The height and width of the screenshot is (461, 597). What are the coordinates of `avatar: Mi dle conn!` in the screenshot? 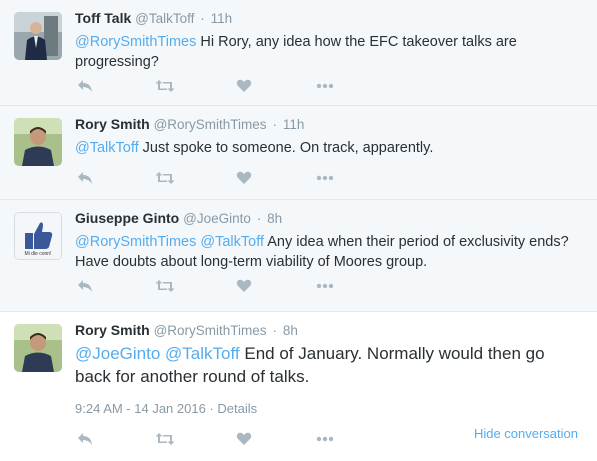 It's located at (38, 236).